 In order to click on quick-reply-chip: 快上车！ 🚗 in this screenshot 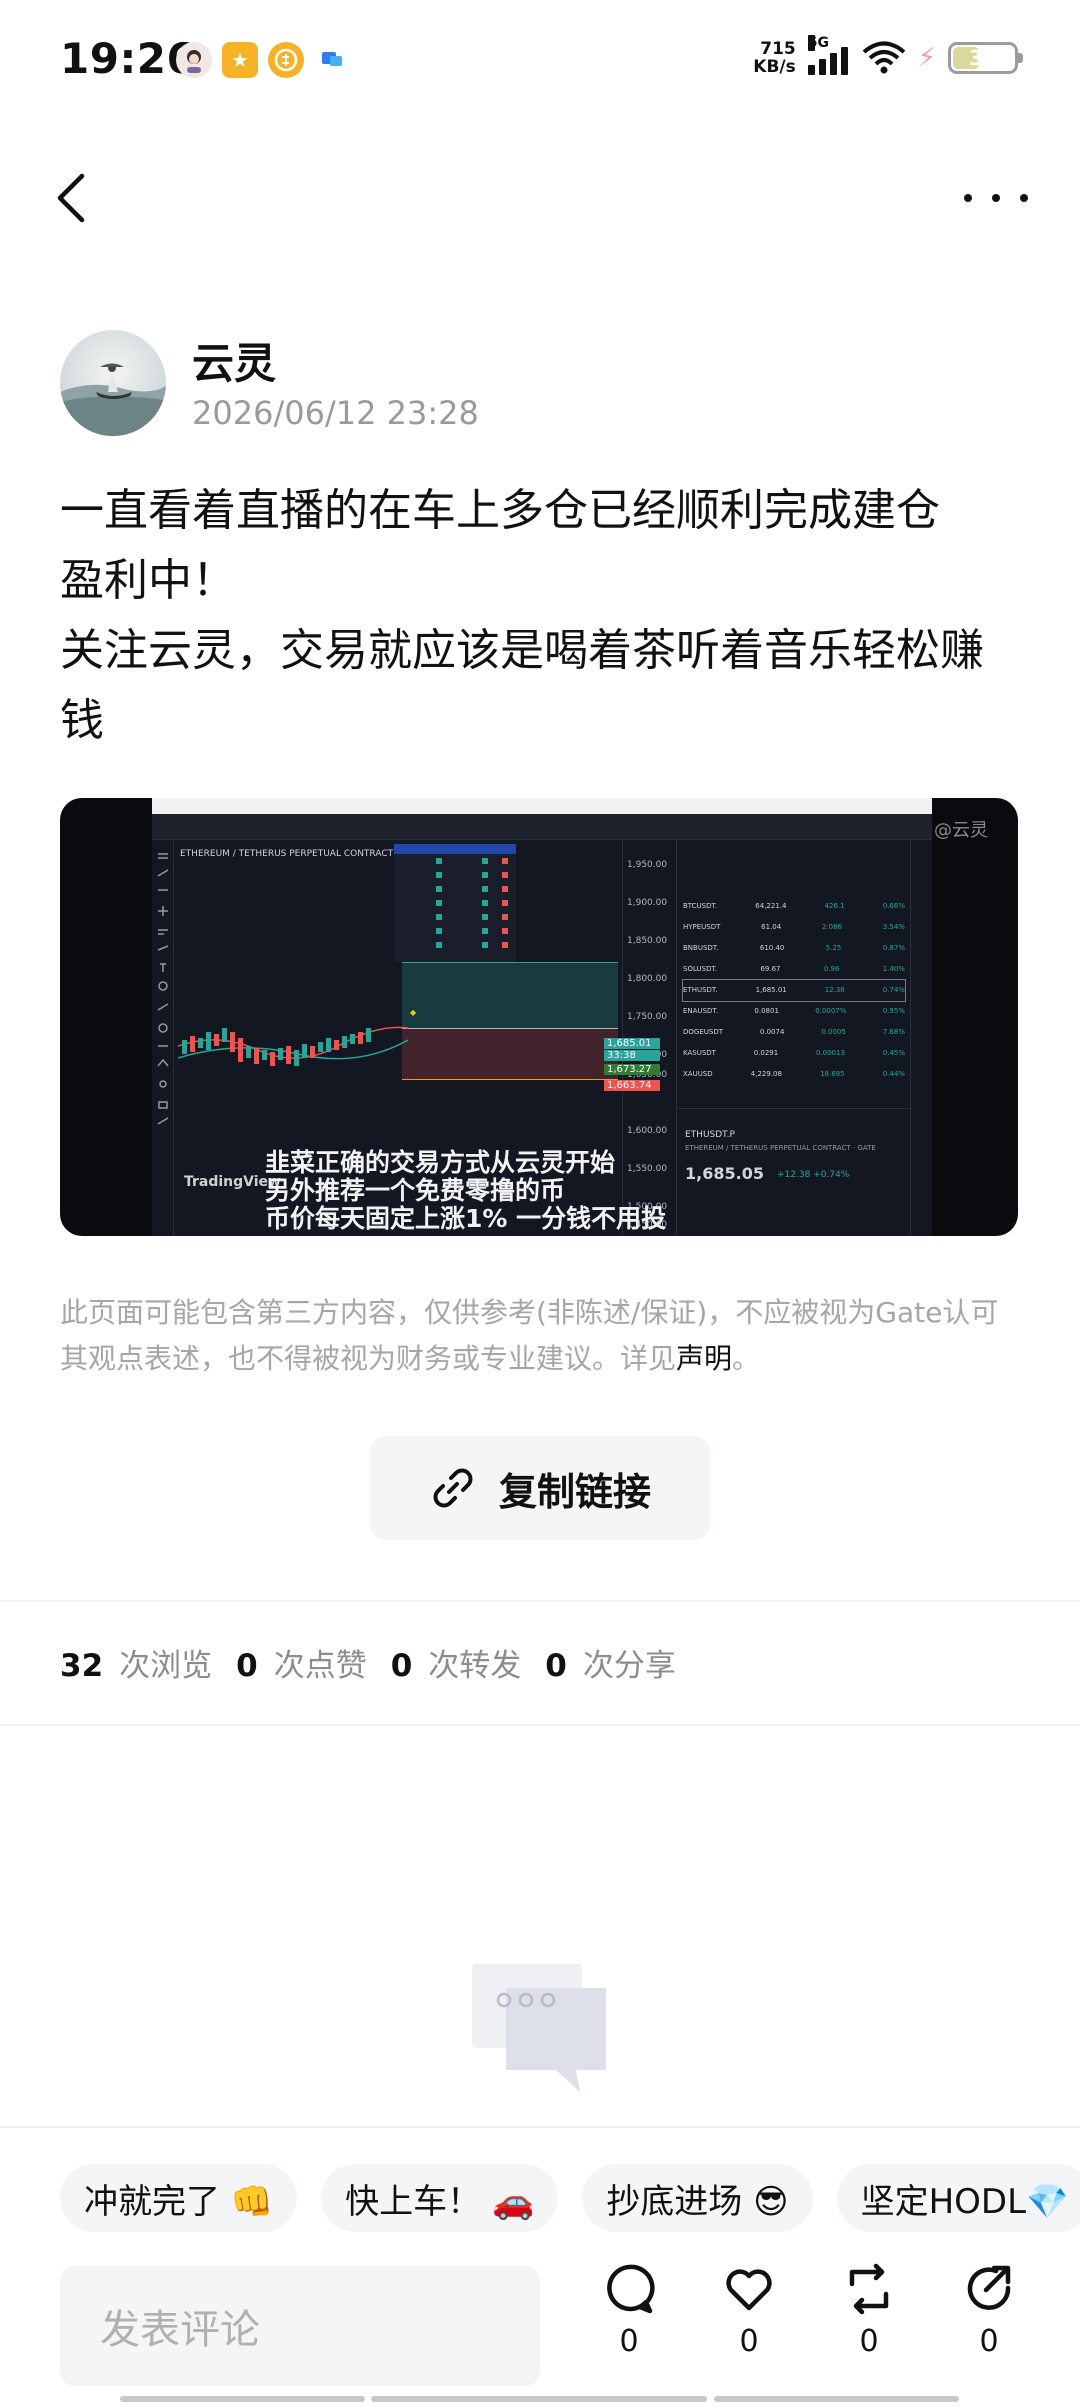, I will do `click(440, 2198)`.